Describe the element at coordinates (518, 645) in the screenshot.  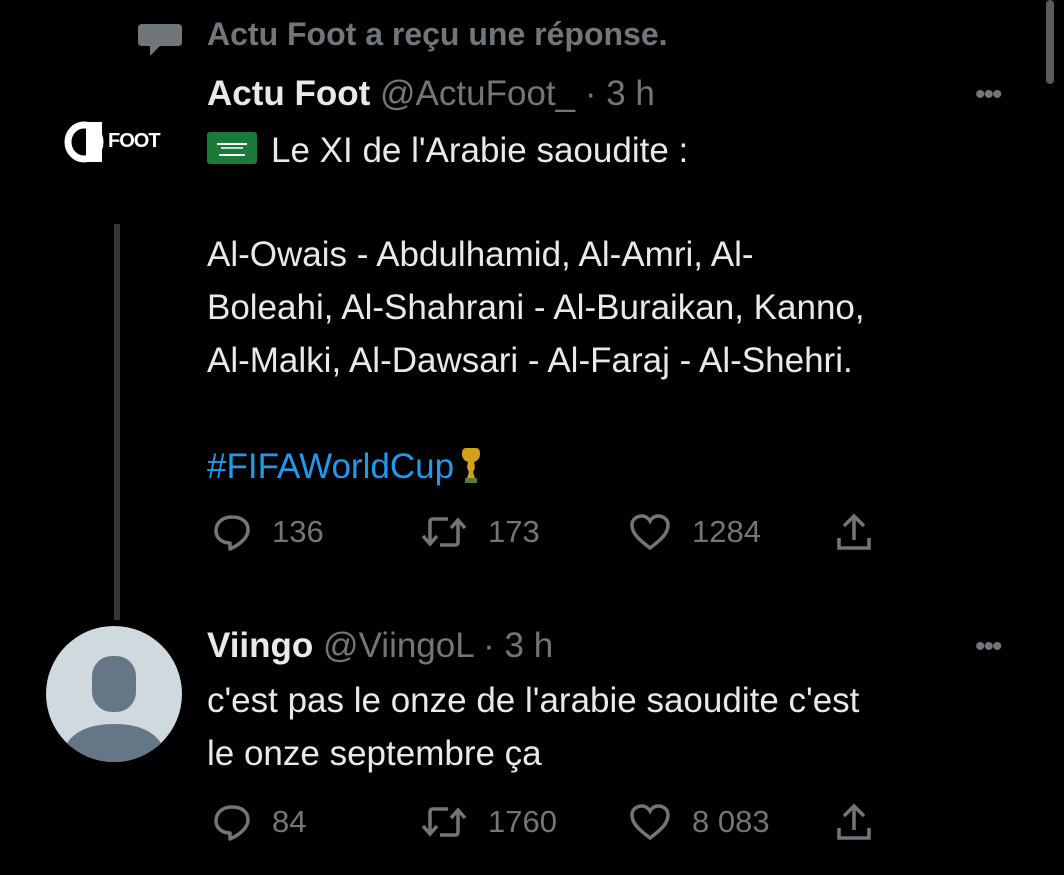
I see `tweet2-time: · 3 h` at that location.